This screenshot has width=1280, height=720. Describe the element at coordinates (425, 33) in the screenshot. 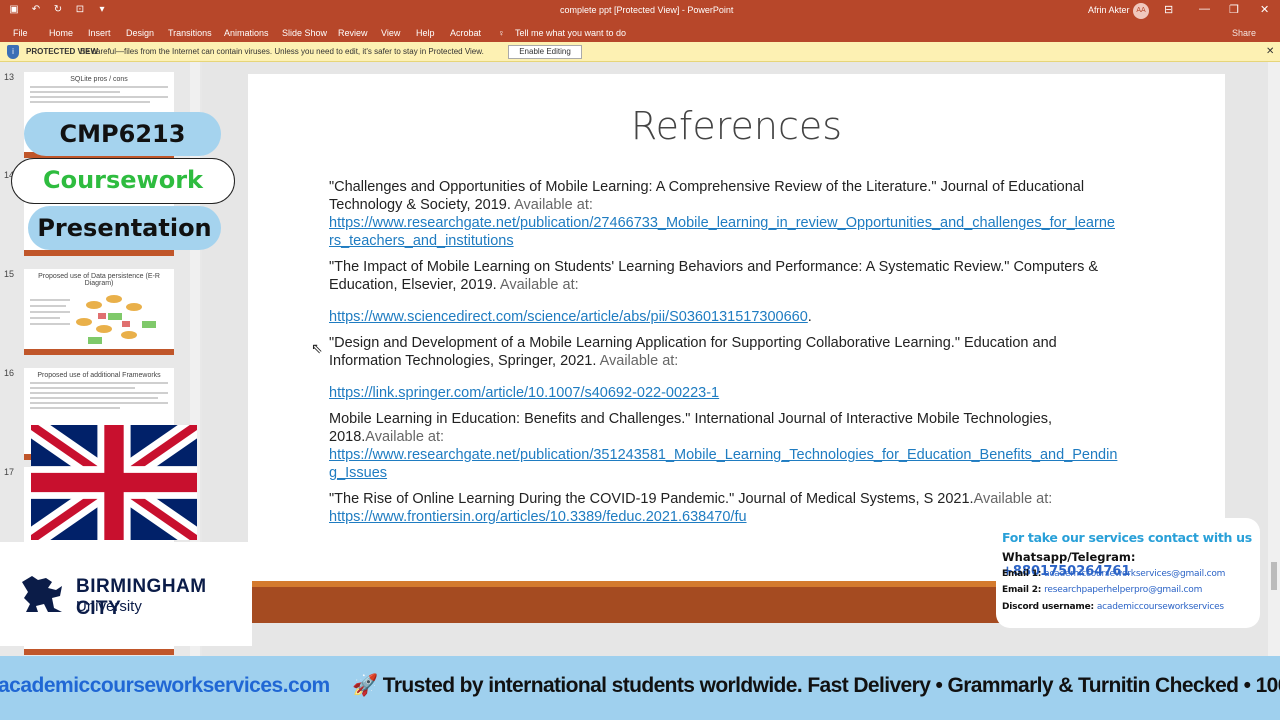

I see `tab-help: Help` at that location.